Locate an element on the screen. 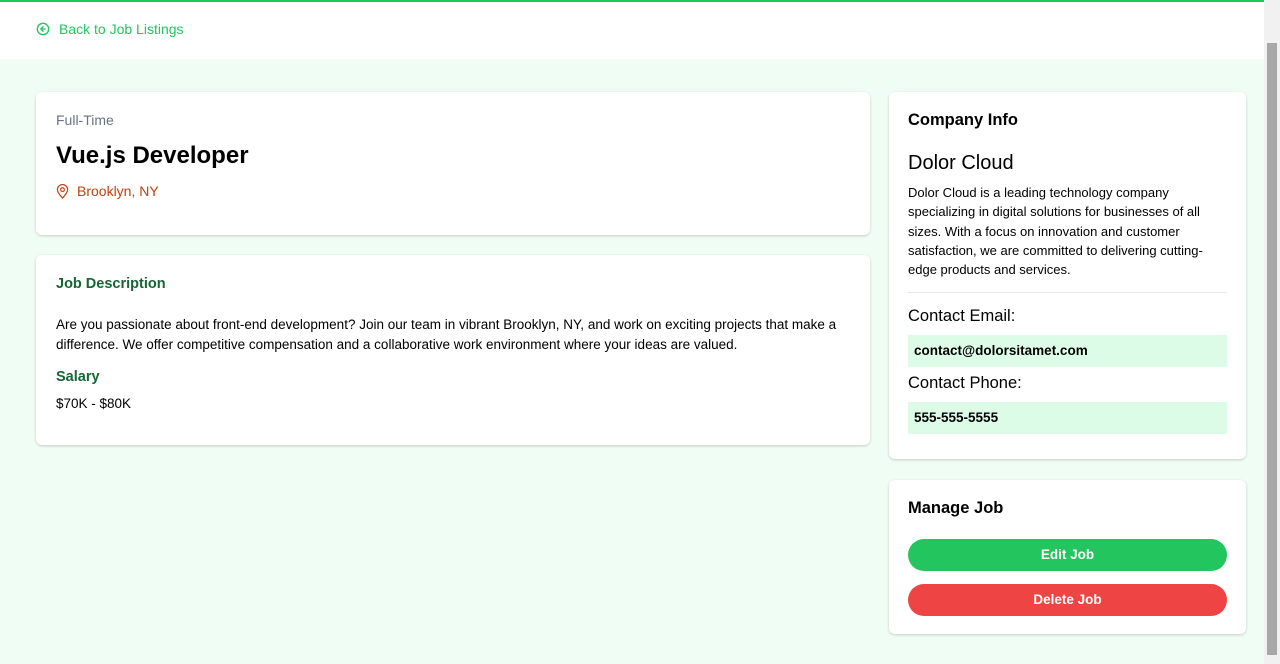 The height and width of the screenshot is (664, 1280). job-location: Brooklyn, NY is located at coordinates (107, 191).